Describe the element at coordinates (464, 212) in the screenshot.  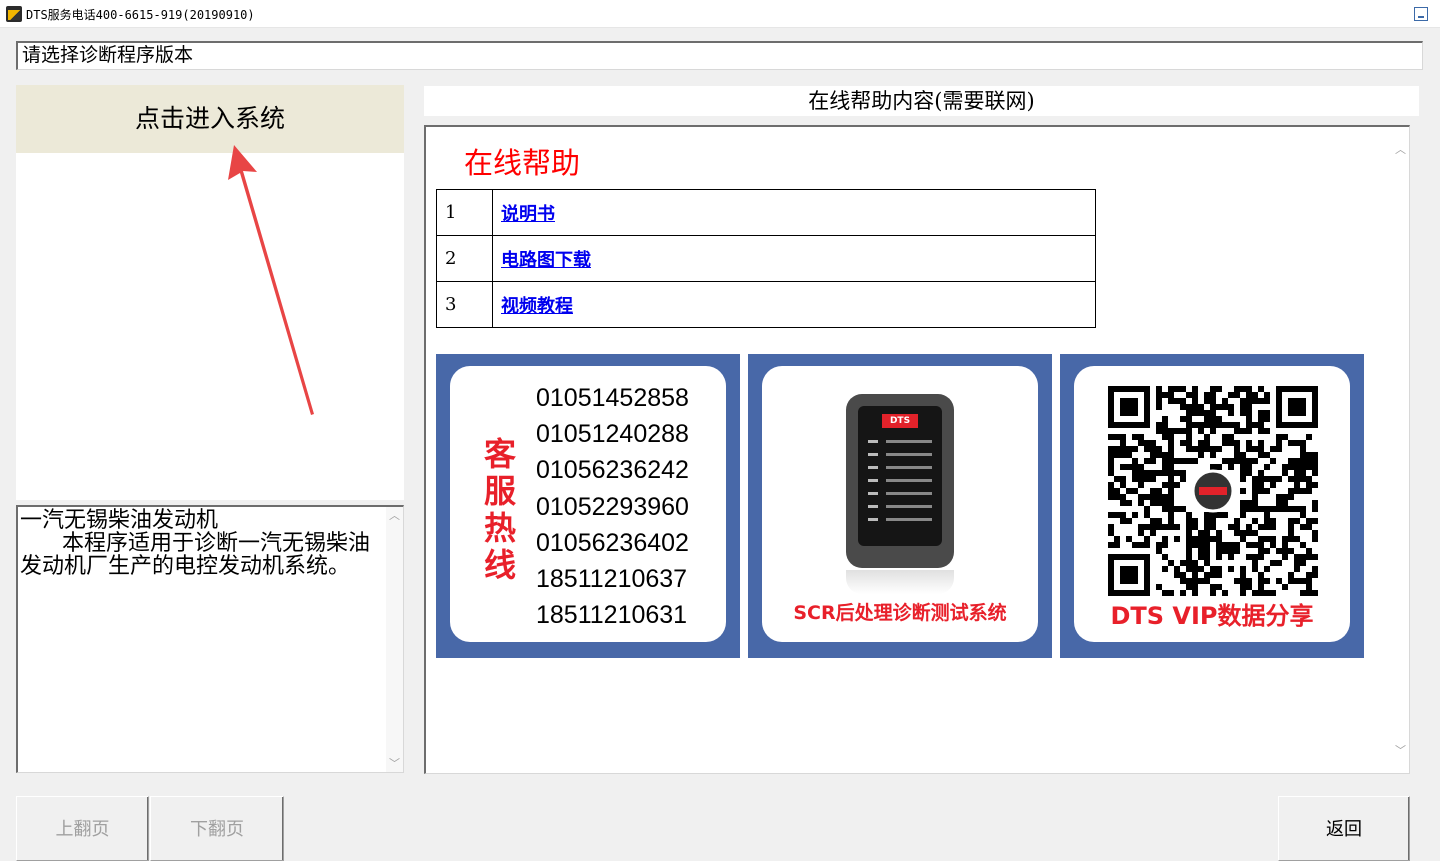
I see `row-number: 1` at that location.